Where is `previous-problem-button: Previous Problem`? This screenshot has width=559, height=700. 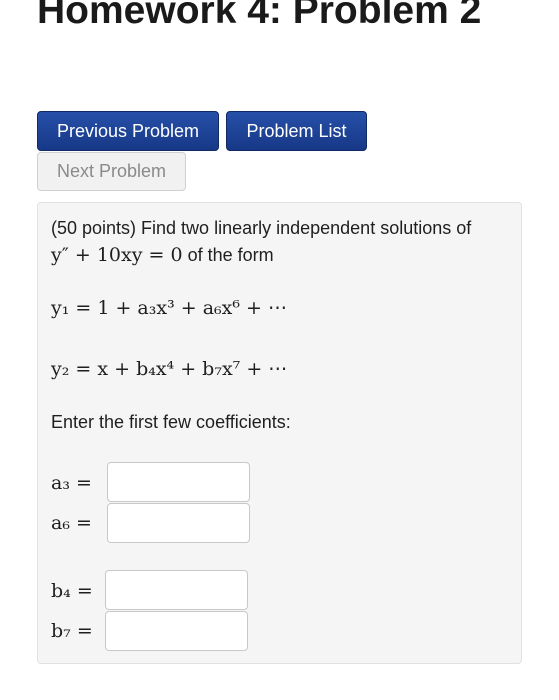
previous-problem-button: Previous Problem is located at coordinates (128, 131).